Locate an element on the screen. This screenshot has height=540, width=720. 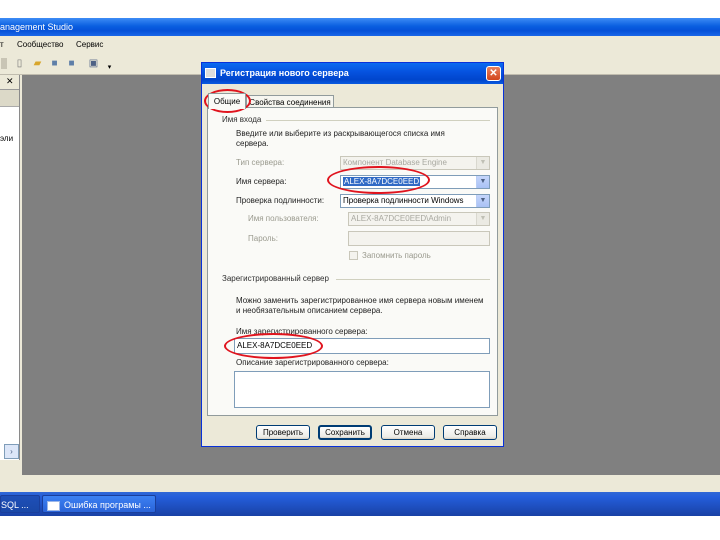
description-label: Описание зарегистрированного сервера: is located at coordinates (312, 362).